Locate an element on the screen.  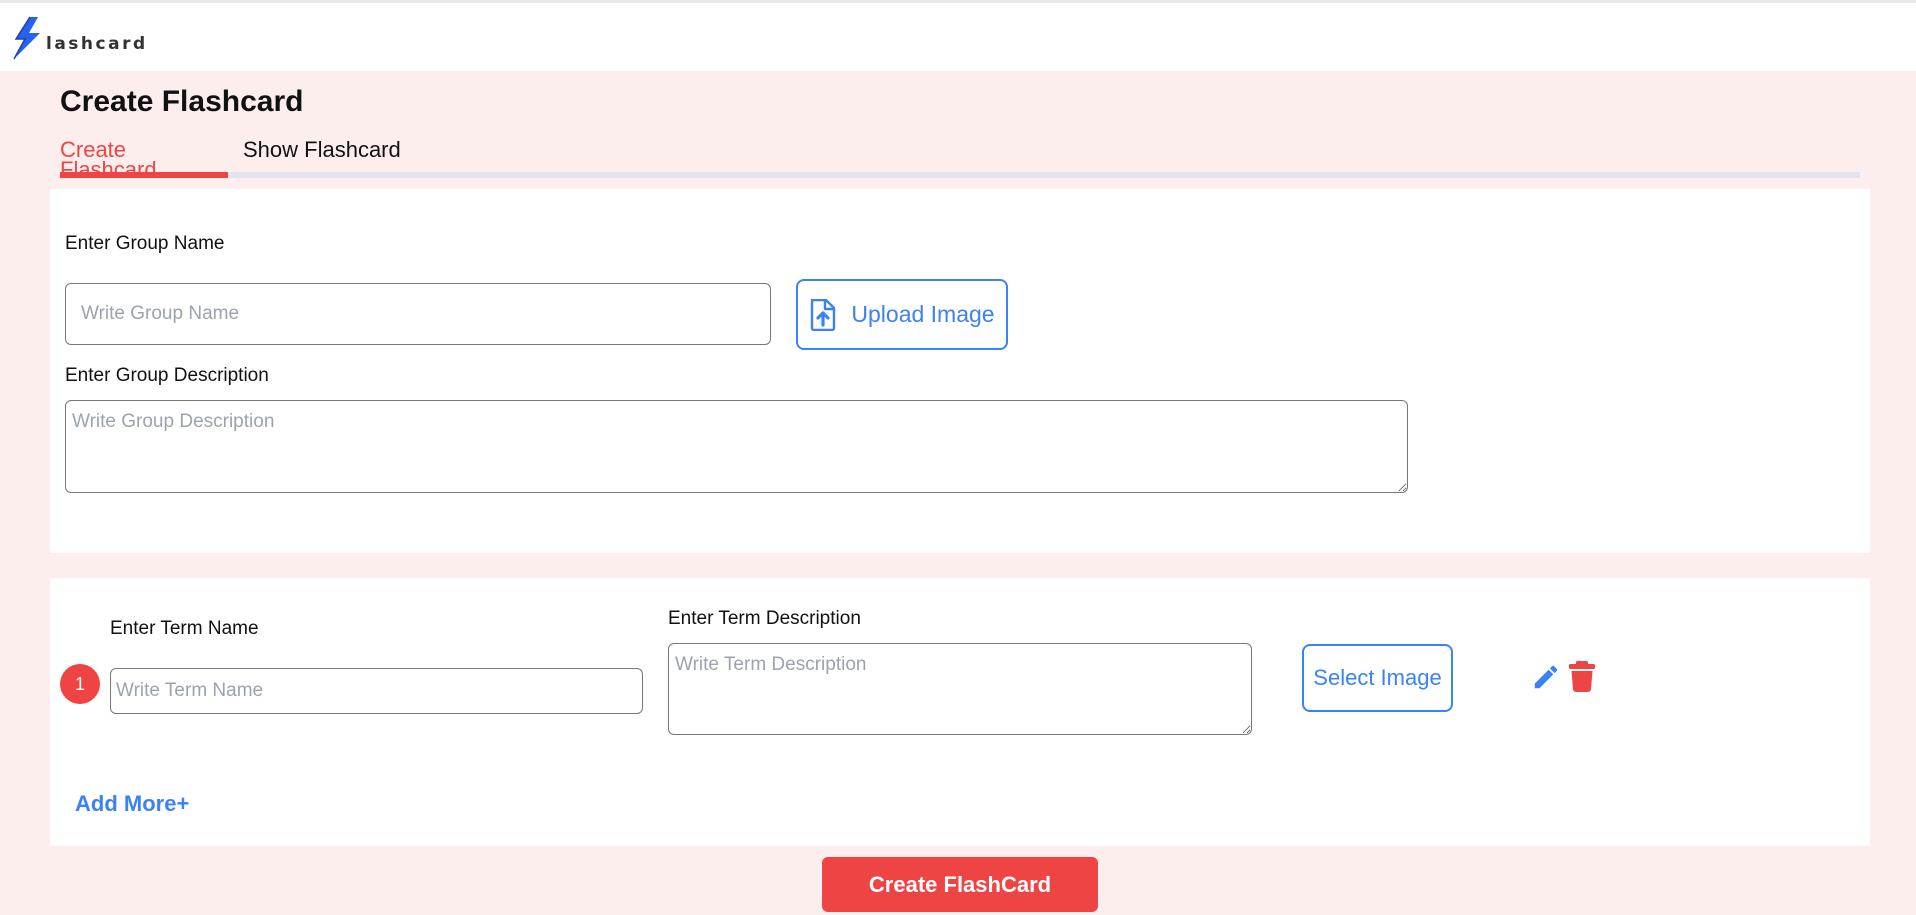
select-image-label: Select Image is located at coordinates (1377, 677).